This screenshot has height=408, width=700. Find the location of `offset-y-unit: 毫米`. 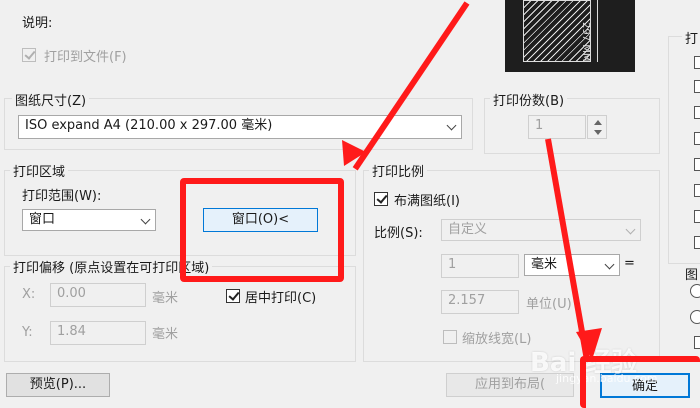

offset-y-unit: 毫米 is located at coordinates (165, 334).